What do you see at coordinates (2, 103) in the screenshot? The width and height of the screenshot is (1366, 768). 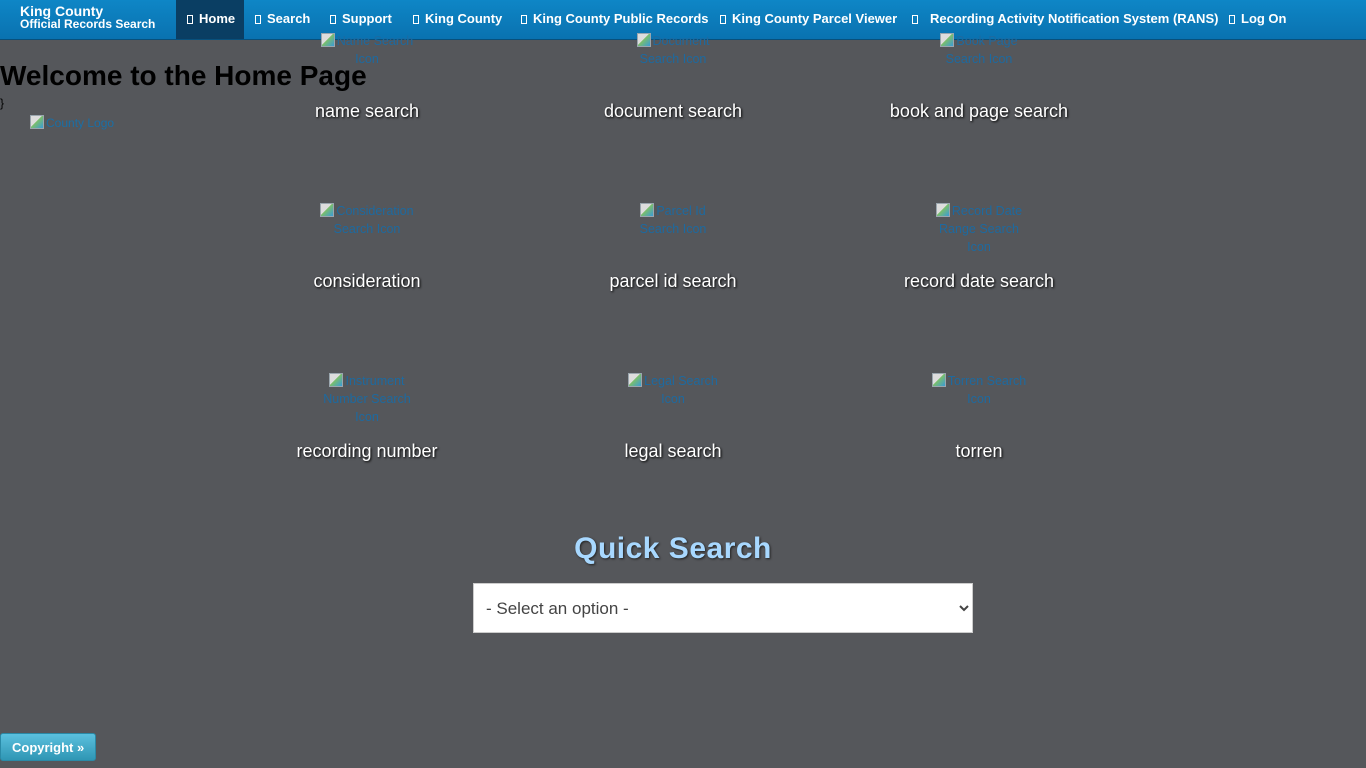 I see `stray-text: }` at bounding box center [2, 103].